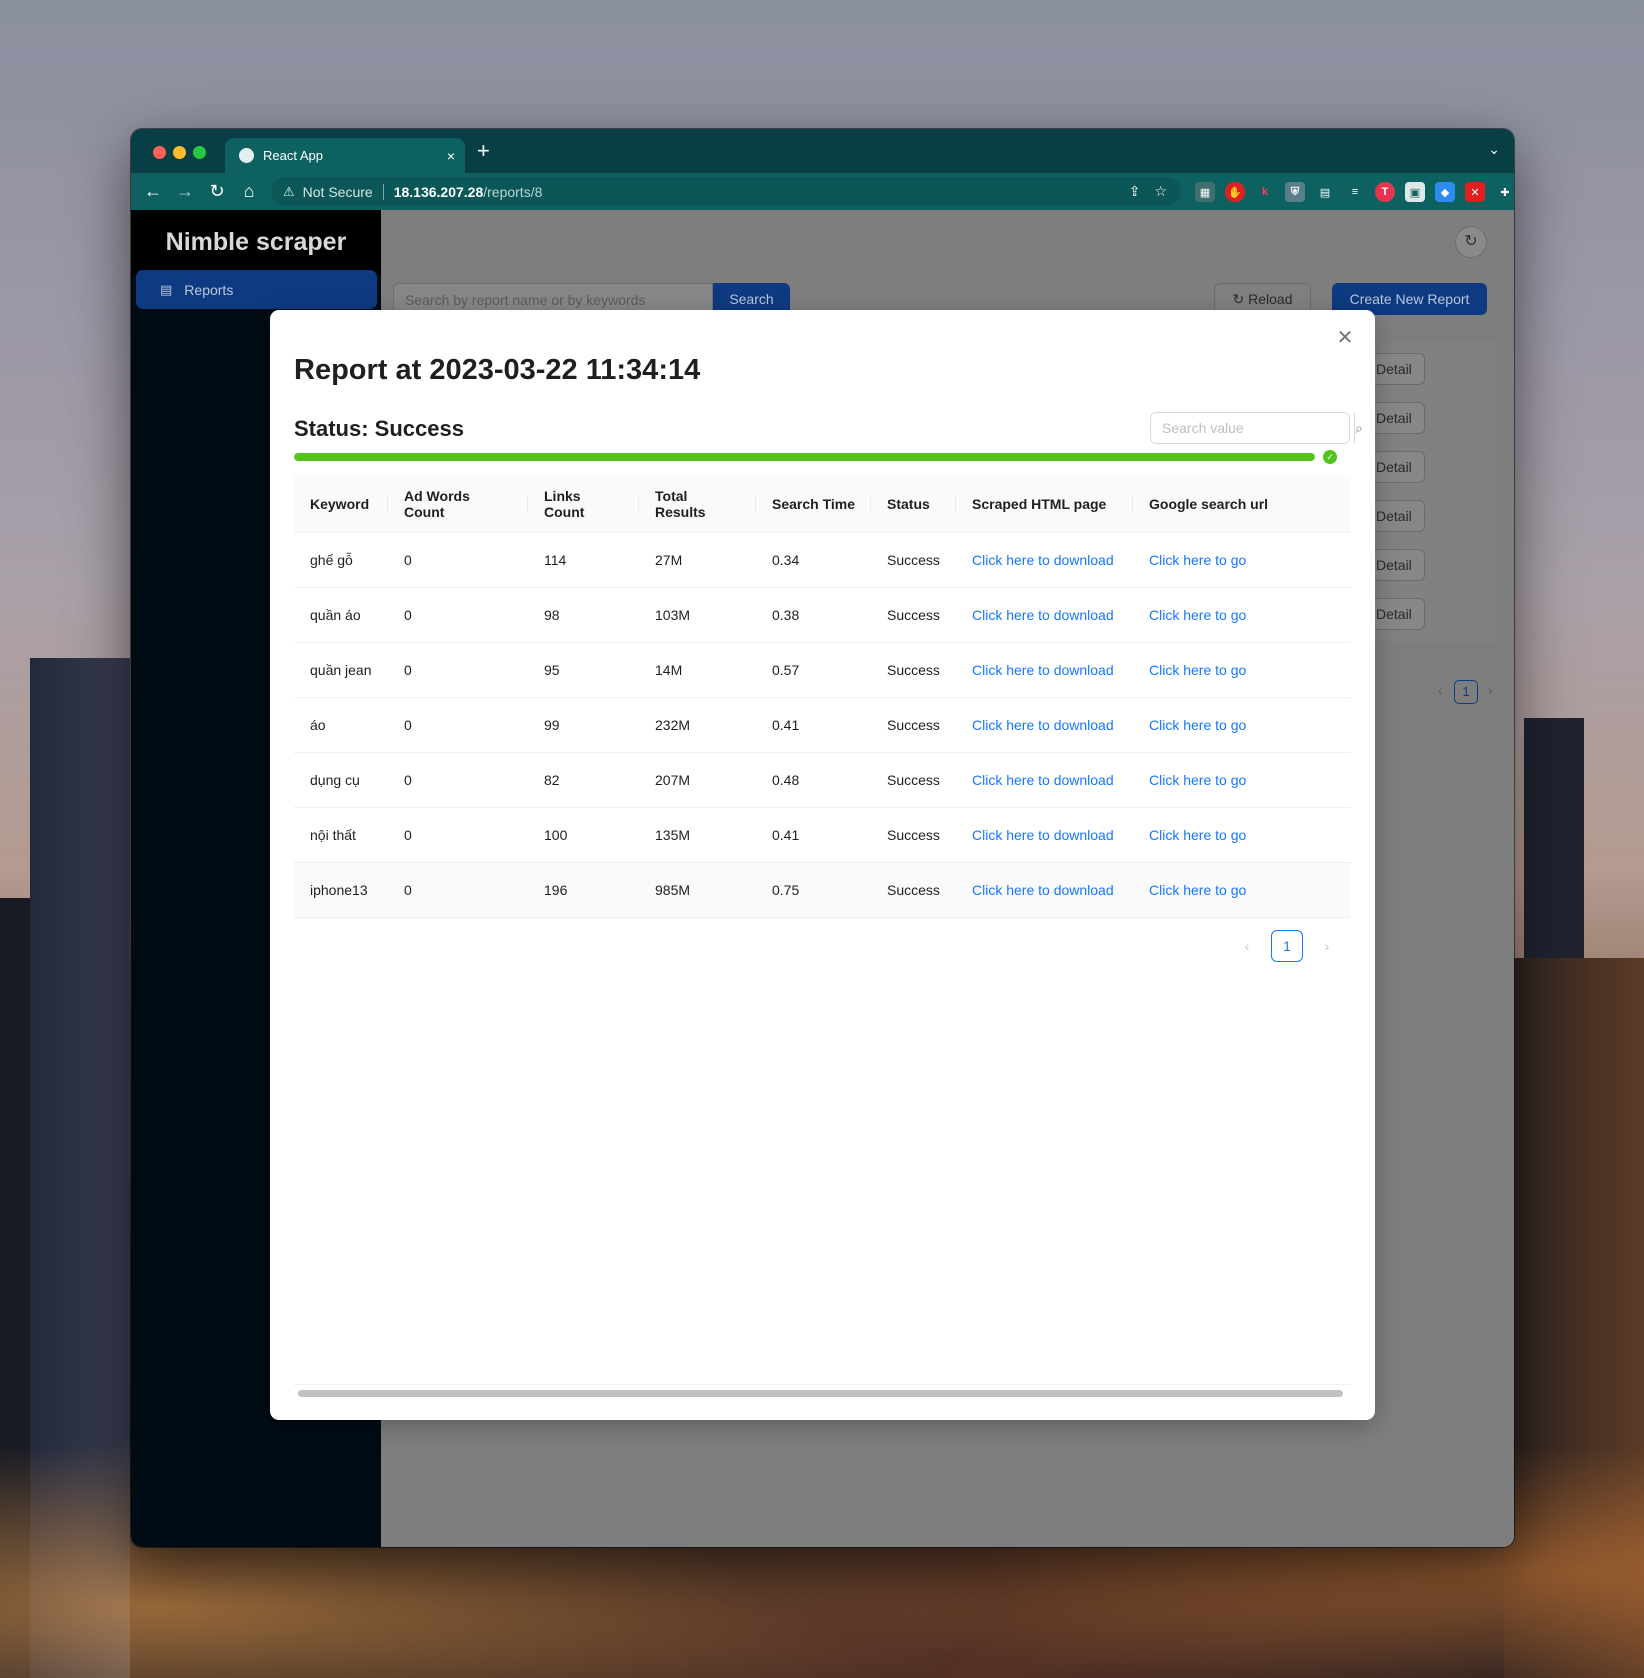  I want to click on k-extension-icon: k, so click(1265, 192).